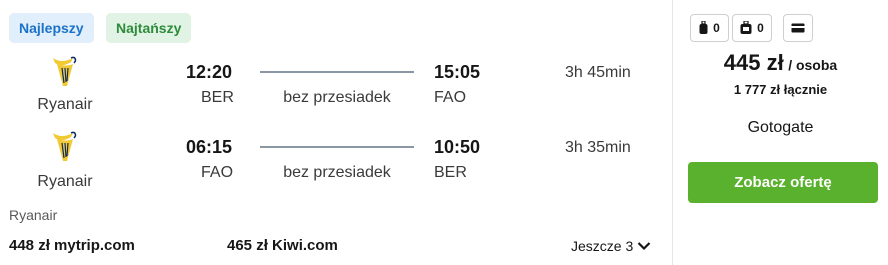 This screenshot has width=888, height=265. What do you see at coordinates (598, 72) in the screenshot?
I see `flight-duration: 3h 45min` at bounding box center [598, 72].